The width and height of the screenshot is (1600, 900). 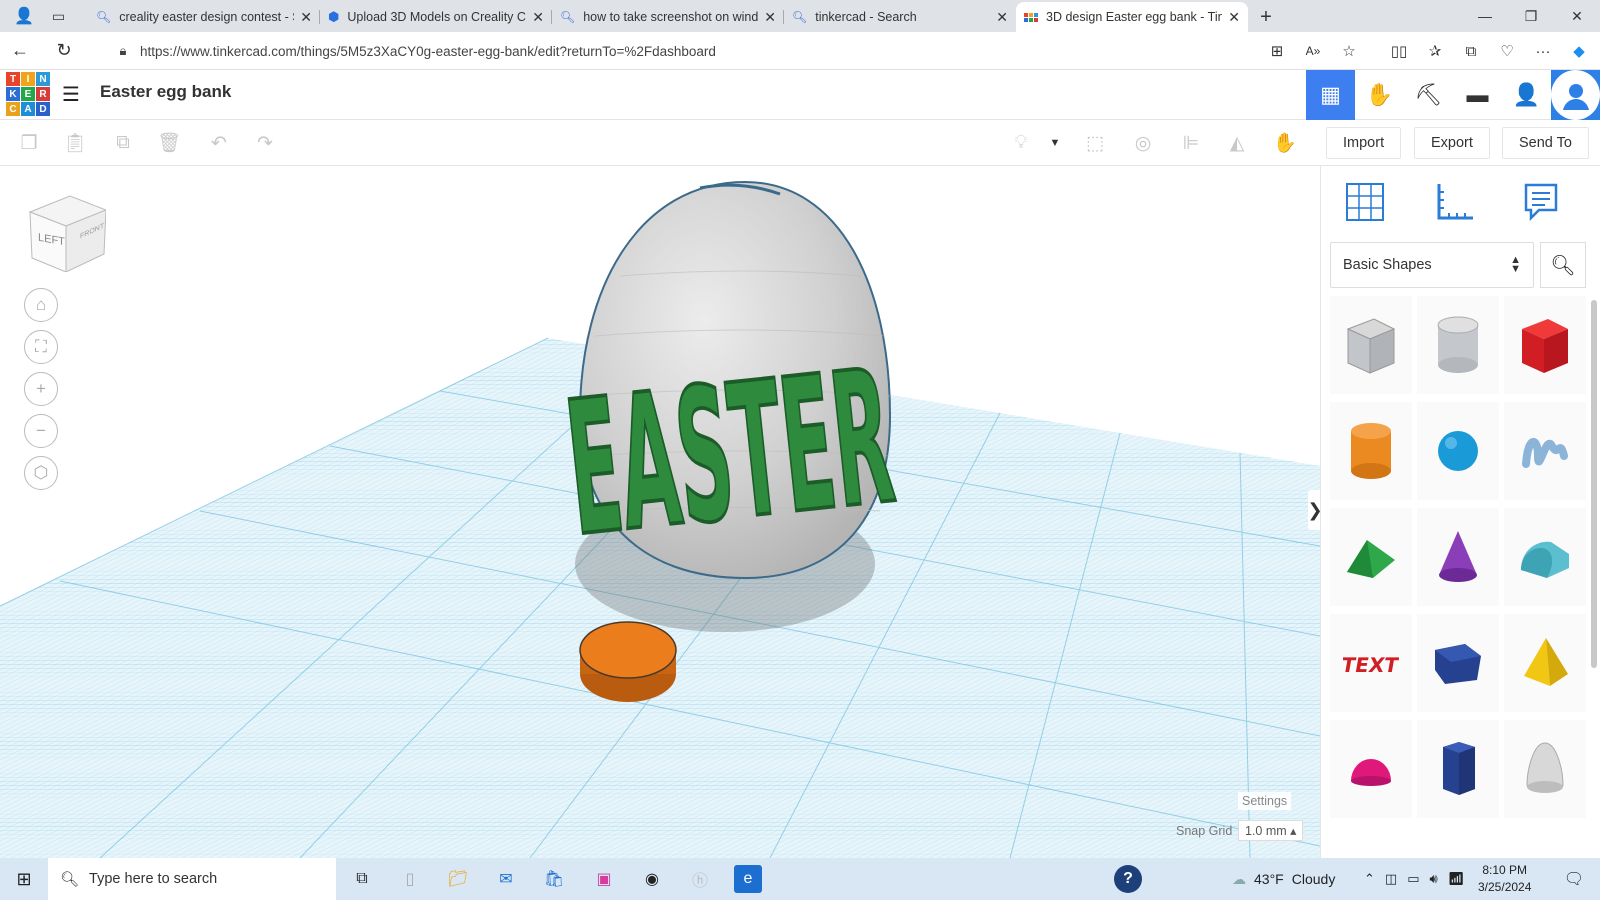 What do you see at coordinates (24, 879) in the screenshot?
I see `windows-start-icon: ⊞` at bounding box center [24, 879].